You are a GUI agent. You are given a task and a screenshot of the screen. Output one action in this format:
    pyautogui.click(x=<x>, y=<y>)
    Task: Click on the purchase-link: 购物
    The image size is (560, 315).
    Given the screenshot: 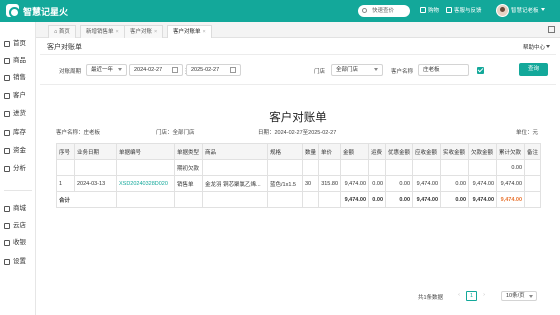 What is the action you would take?
    pyautogui.click(x=429, y=10)
    